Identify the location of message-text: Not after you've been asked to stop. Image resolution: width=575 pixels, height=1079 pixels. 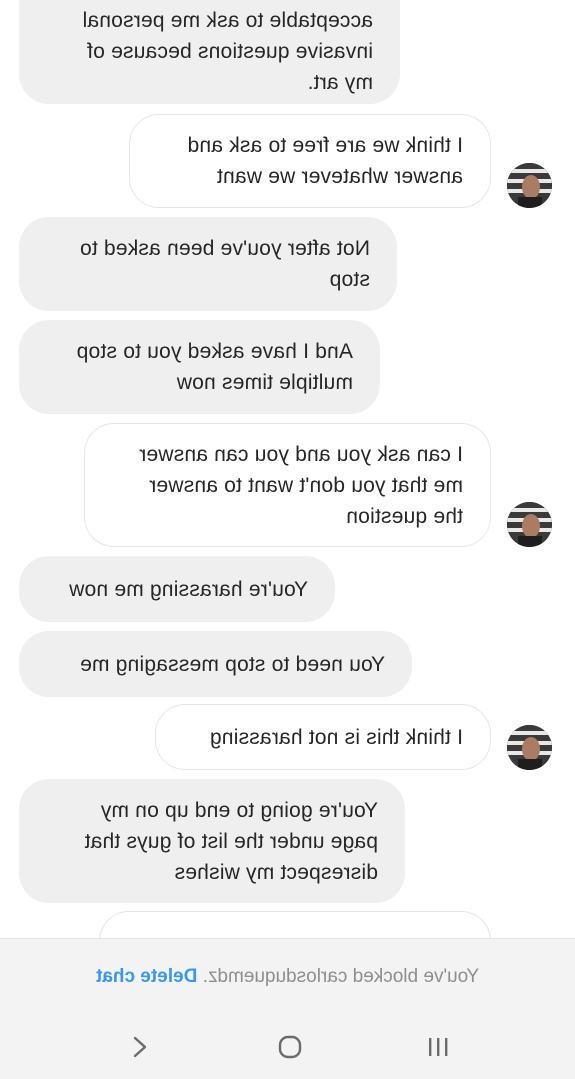
(224, 264).